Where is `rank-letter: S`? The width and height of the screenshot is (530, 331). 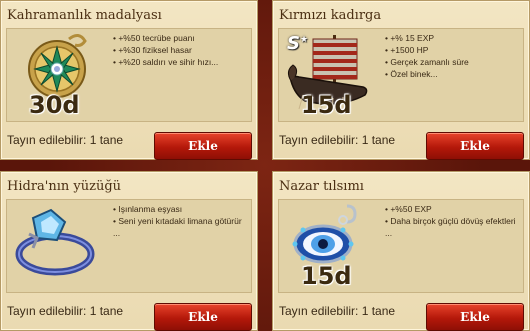
rank-letter: S is located at coordinates (293, 43).